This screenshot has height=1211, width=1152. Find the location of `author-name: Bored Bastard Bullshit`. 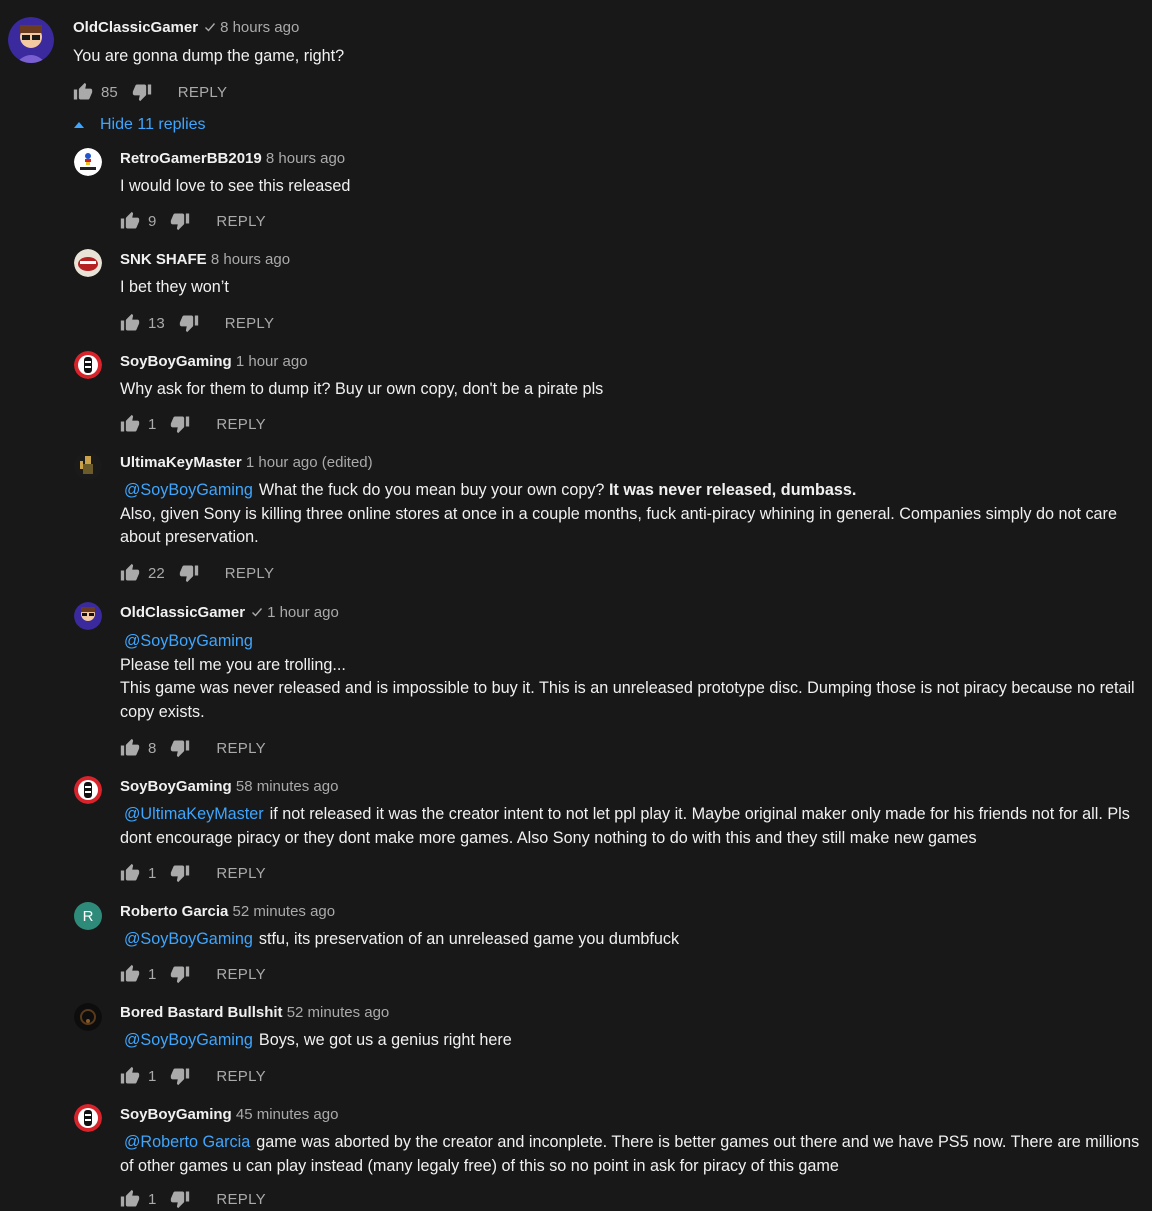

author-name: Bored Bastard Bullshit is located at coordinates (201, 1012).